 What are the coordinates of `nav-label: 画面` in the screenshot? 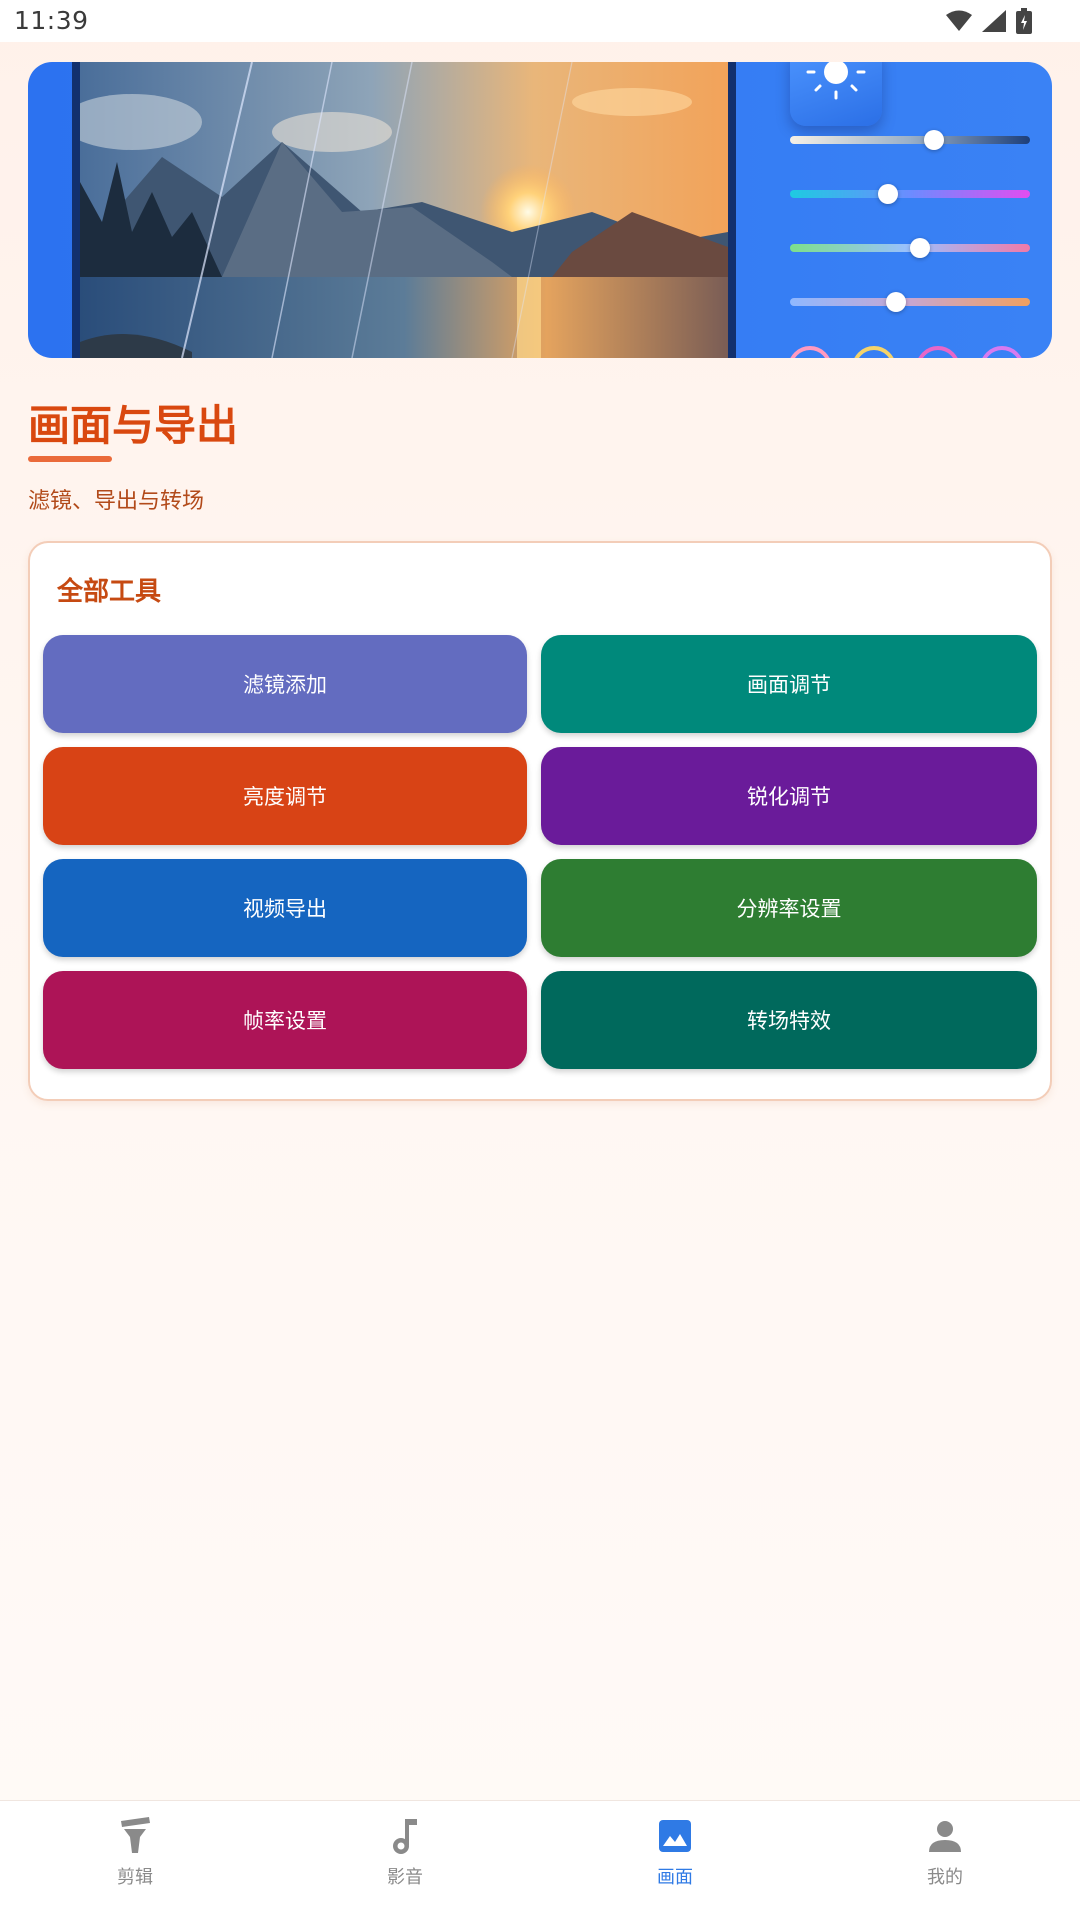 It's located at (675, 1877).